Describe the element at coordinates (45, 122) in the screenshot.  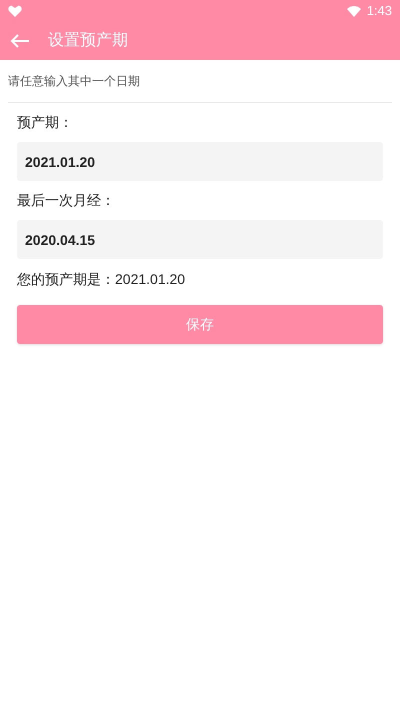
I see `field-label: 预产期：` at that location.